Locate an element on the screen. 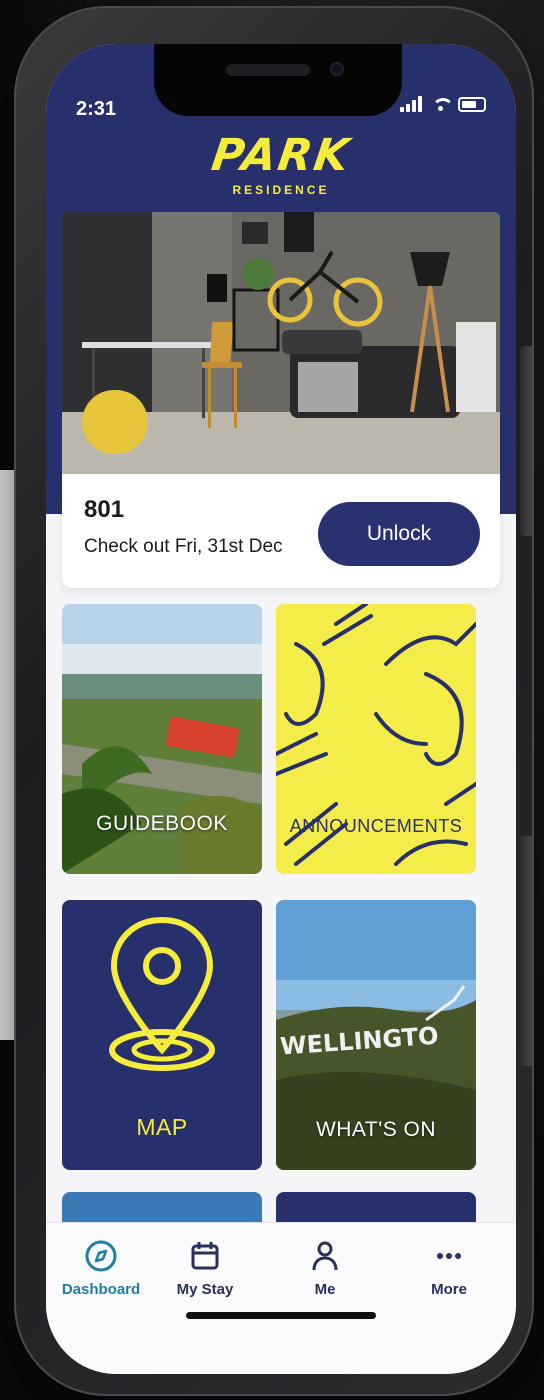  home-indicator is located at coordinates (281, 1315).